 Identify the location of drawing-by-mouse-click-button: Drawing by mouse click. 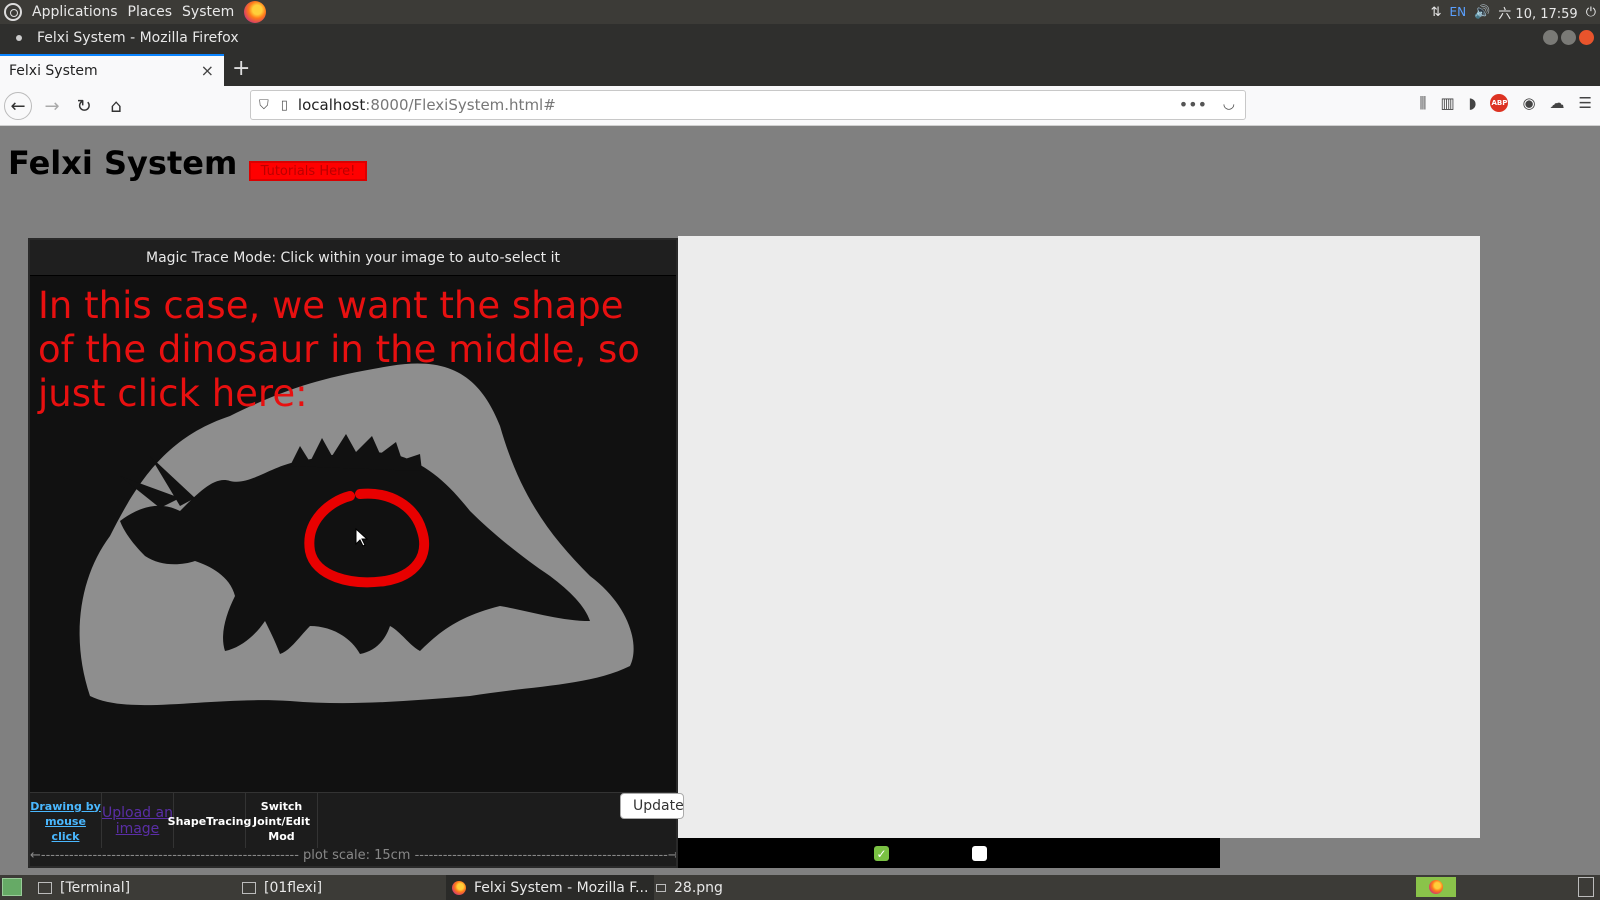
(66, 821).